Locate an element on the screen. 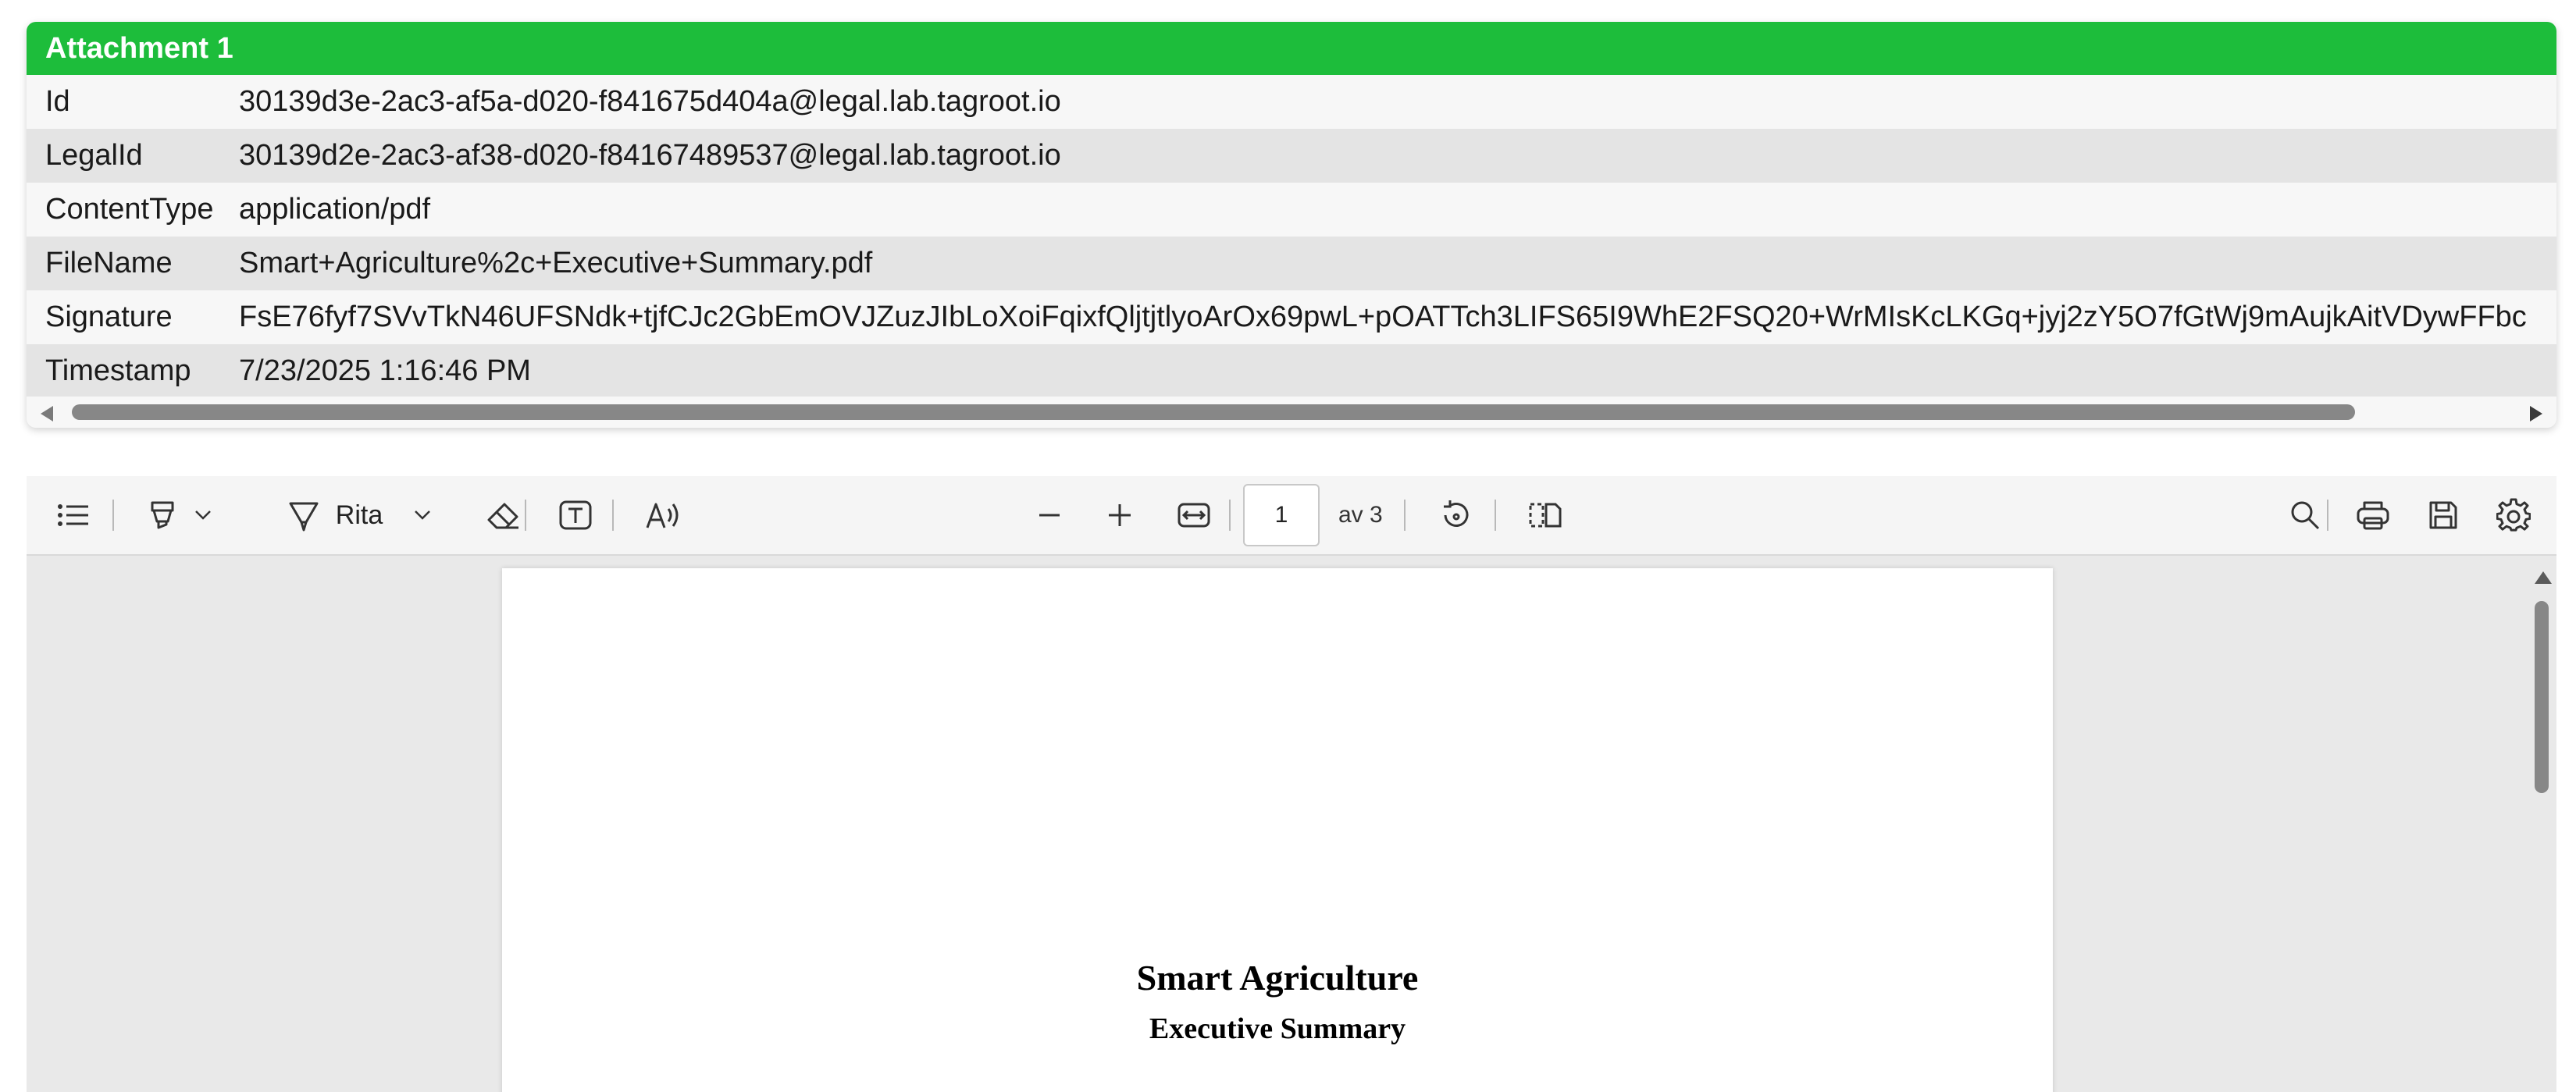  gear-icon is located at coordinates (2513, 515).